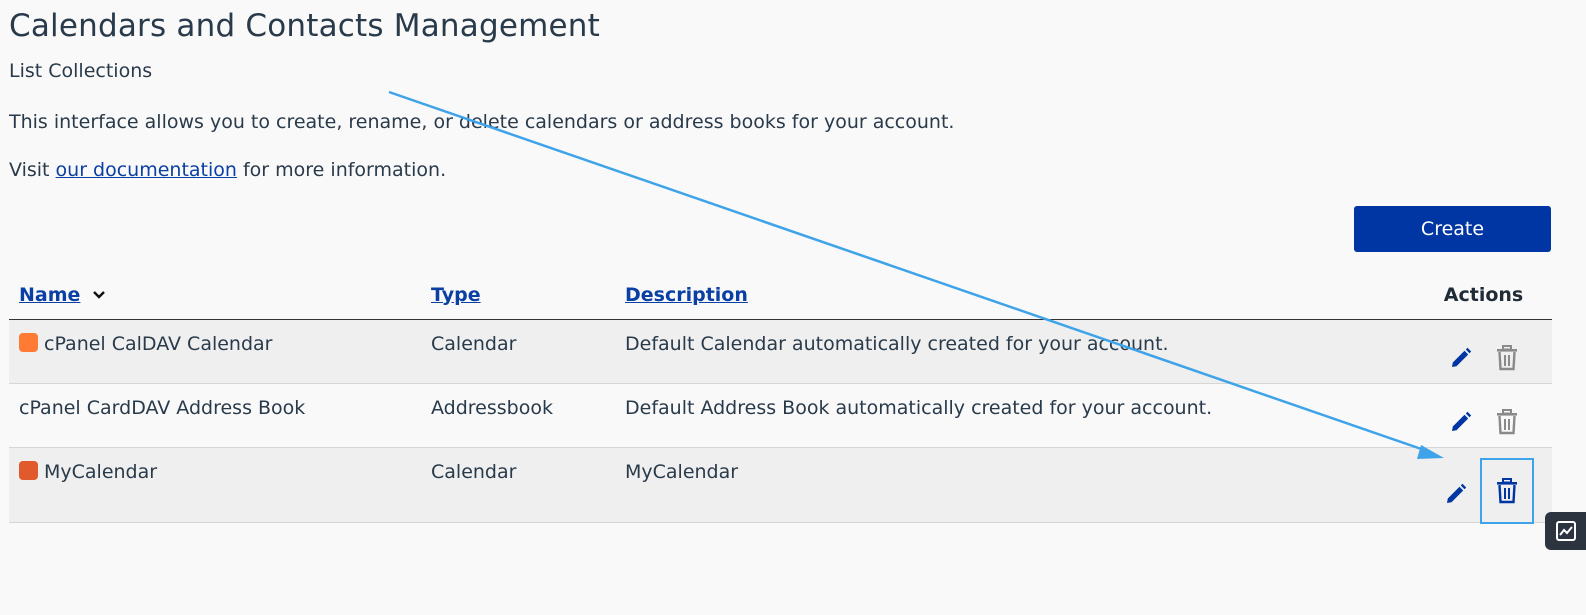 The width and height of the screenshot is (1586, 615). What do you see at coordinates (99, 294) in the screenshot?
I see `chevron-down-icon` at bounding box center [99, 294].